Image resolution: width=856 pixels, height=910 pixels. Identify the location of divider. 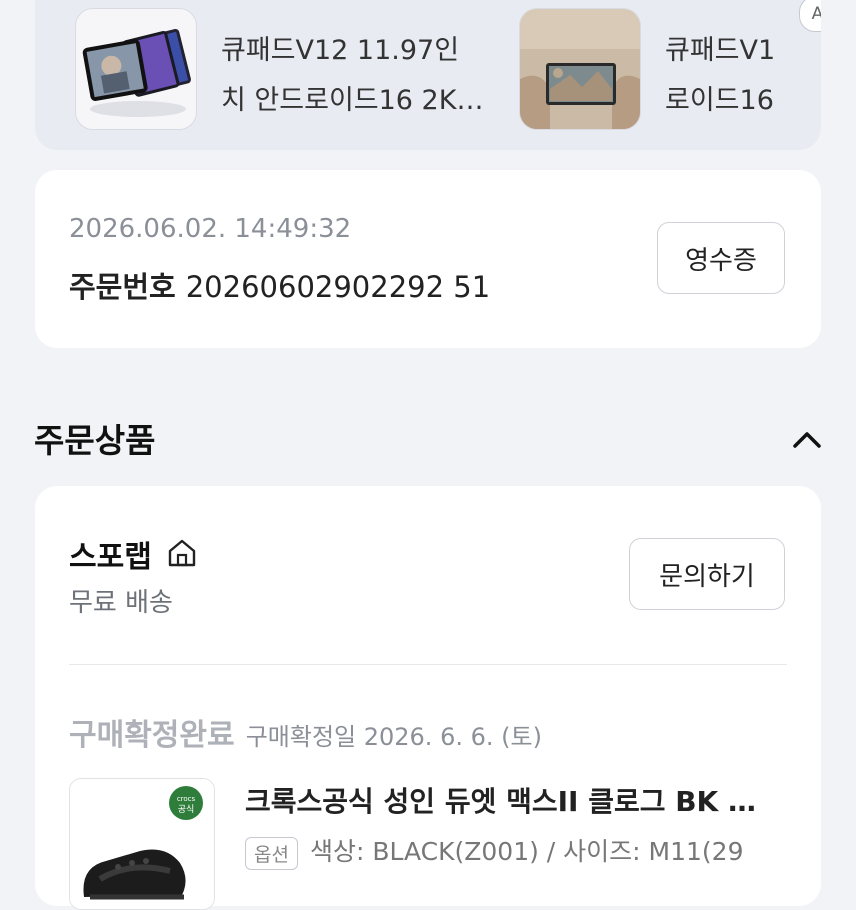
(428, 664).